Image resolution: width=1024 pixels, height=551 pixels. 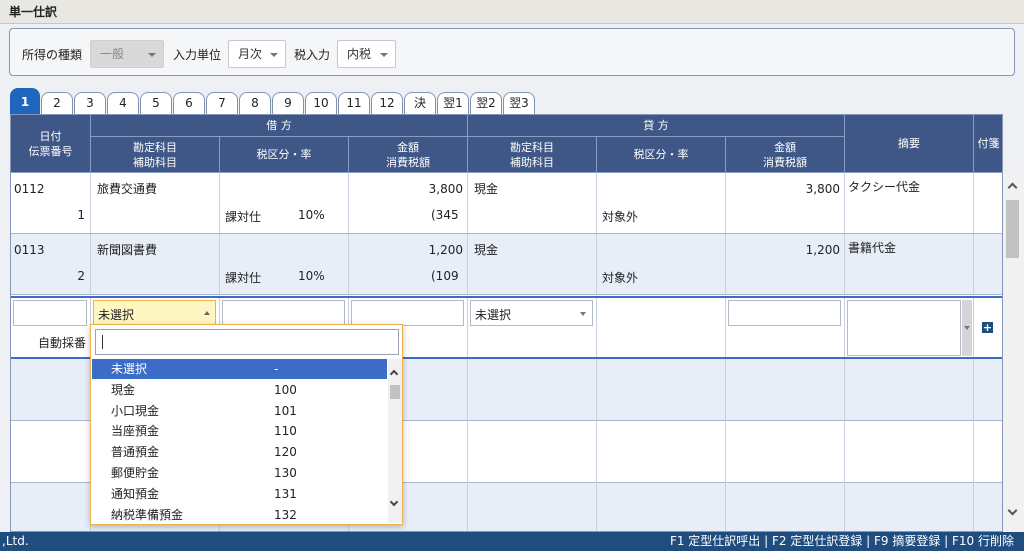 What do you see at coordinates (123, 389) in the screenshot?
I see `option-name: 現金` at bounding box center [123, 389].